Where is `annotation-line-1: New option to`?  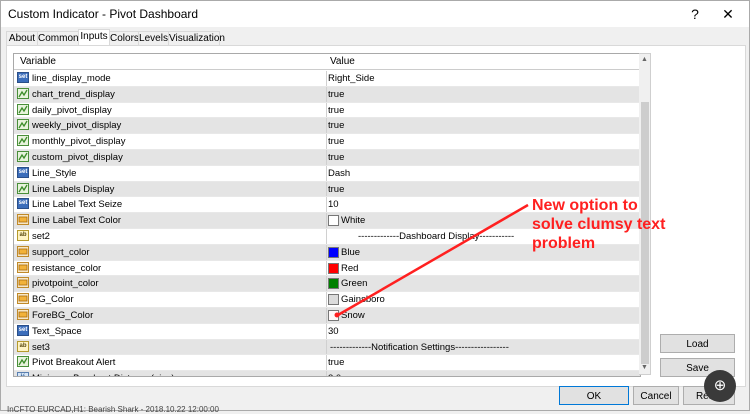
annotation-line-1: New option to is located at coordinates (585, 205).